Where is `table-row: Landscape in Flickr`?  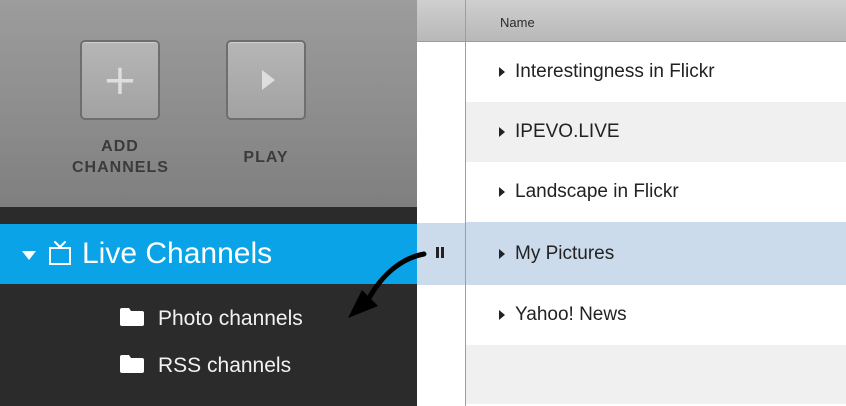
table-row: Landscape in Flickr is located at coordinates (656, 192).